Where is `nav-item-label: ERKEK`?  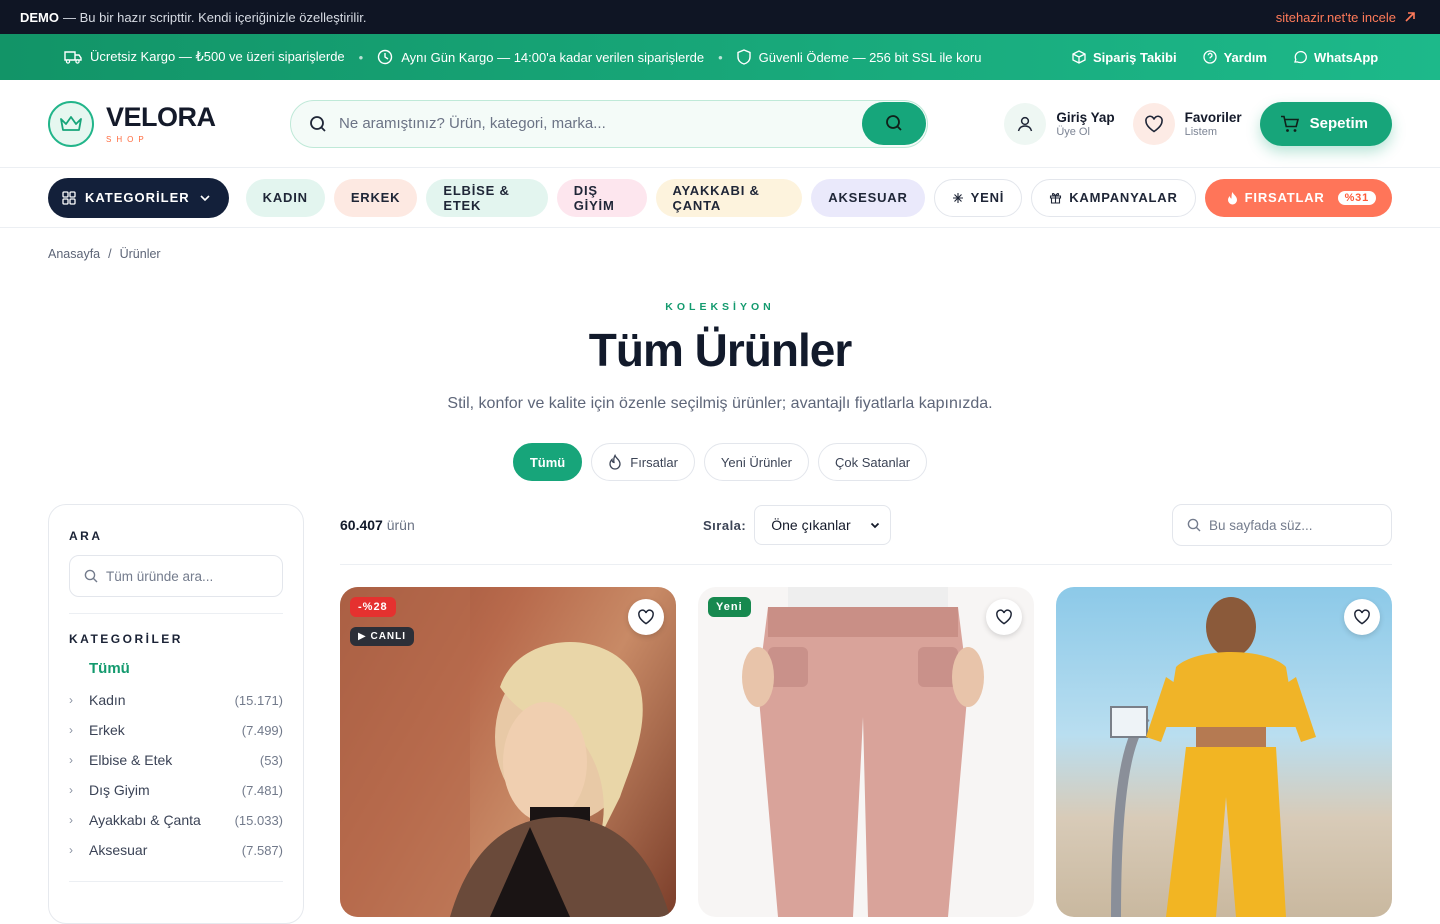 nav-item-label: ERKEK is located at coordinates (375, 197).